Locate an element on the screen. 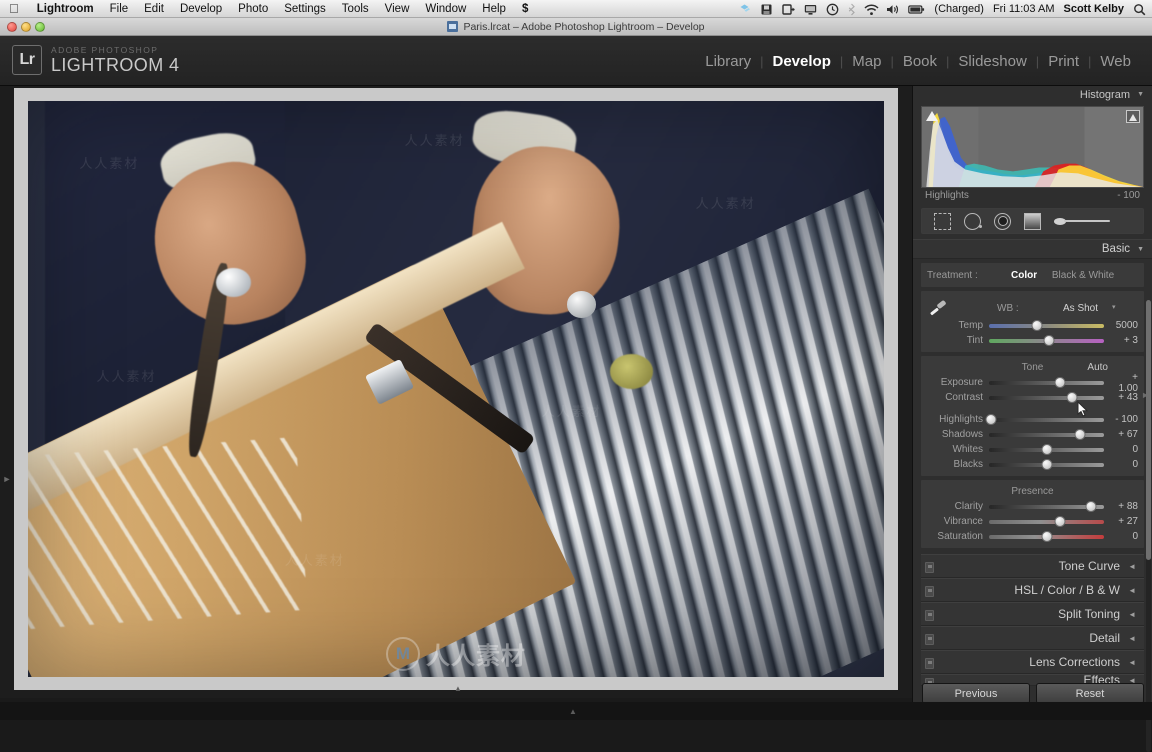 This screenshot has height=752, width=1152. menu-help: Help is located at coordinates (494, 9).